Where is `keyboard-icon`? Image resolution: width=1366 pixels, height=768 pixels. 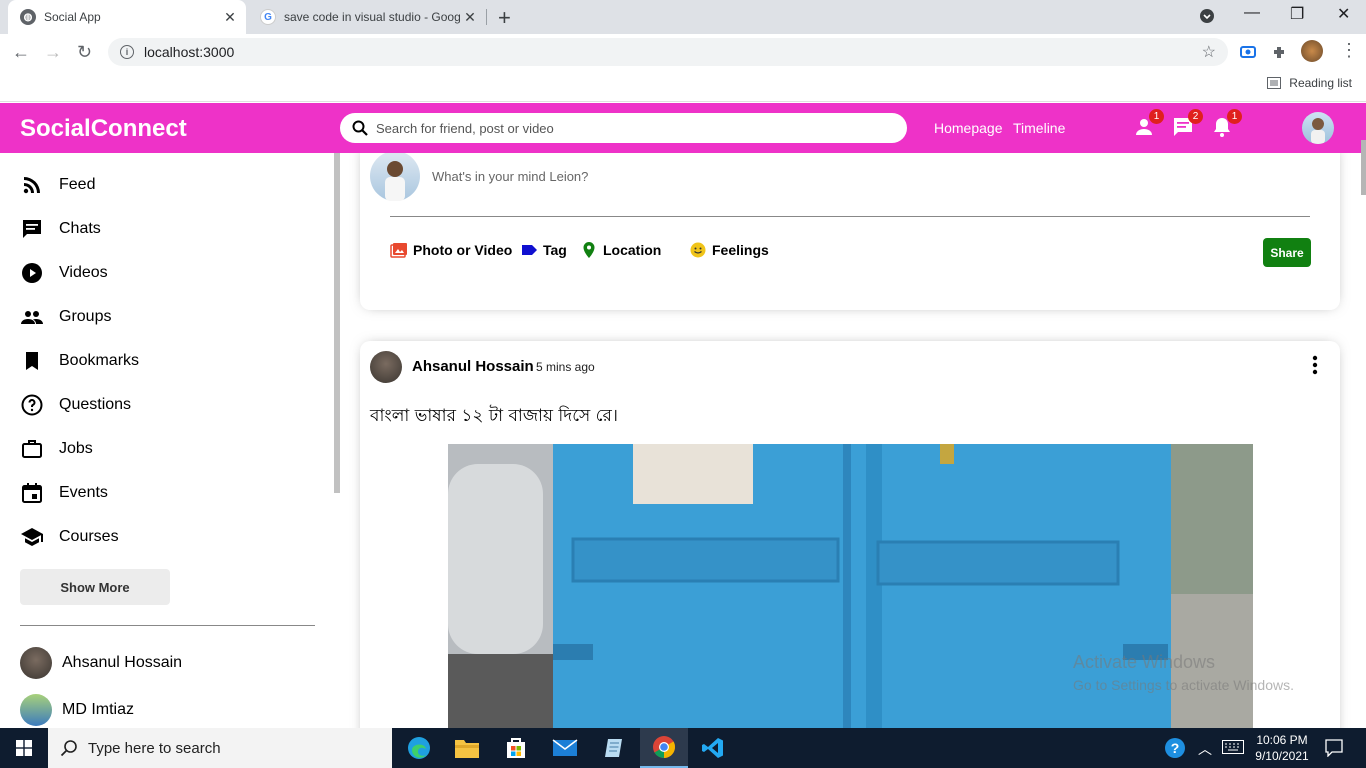 keyboard-icon is located at coordinates (1233, 748).